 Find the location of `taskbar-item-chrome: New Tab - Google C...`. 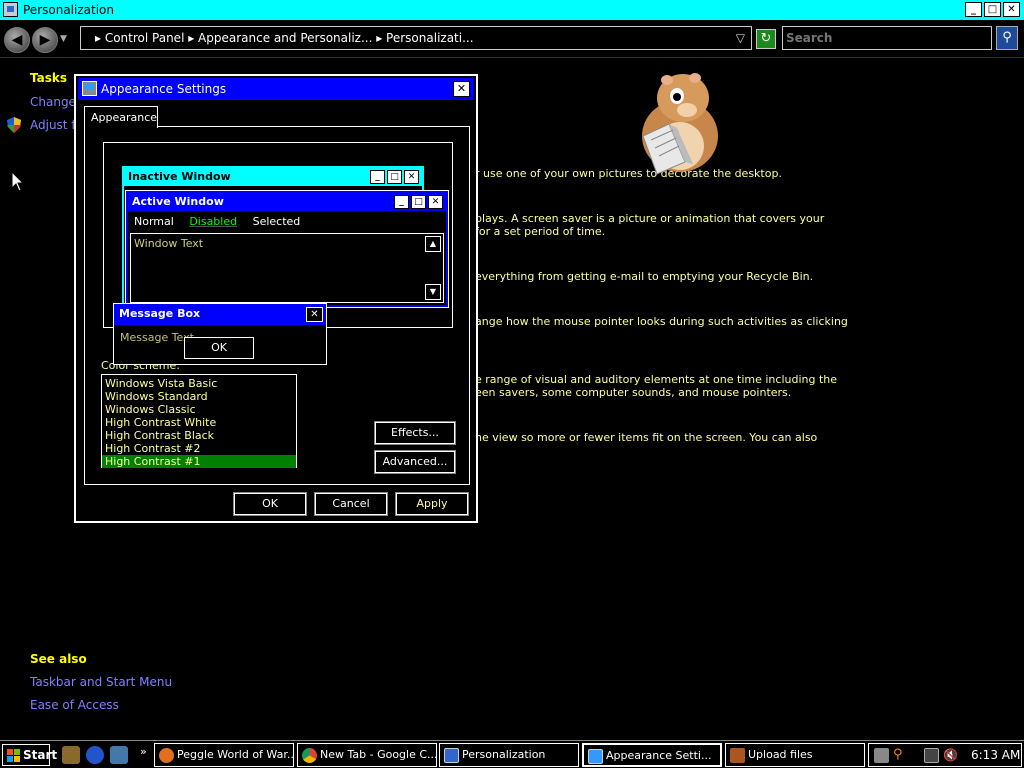

taskbar-item-chrome: New Tab - Google C... is located at coordinates (367, 755).